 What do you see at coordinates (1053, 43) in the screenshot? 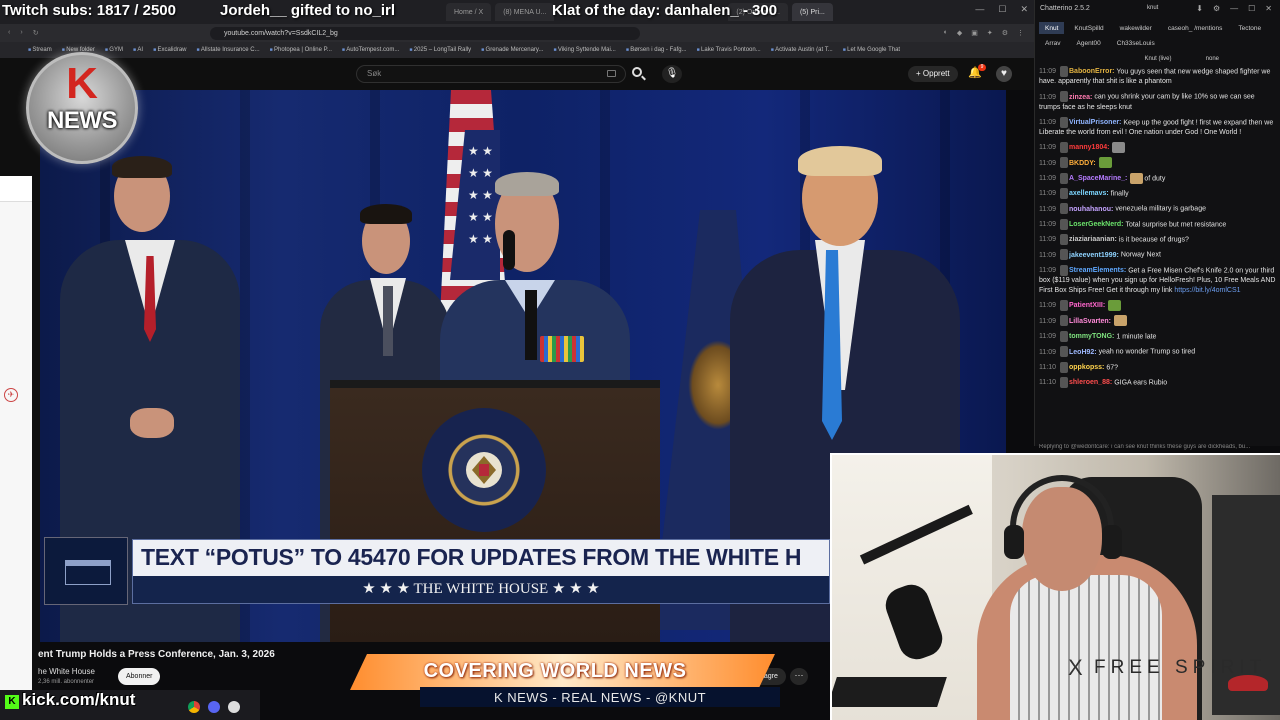
I see `chat-tab: Arrav` at bounding box center [1053, 43].